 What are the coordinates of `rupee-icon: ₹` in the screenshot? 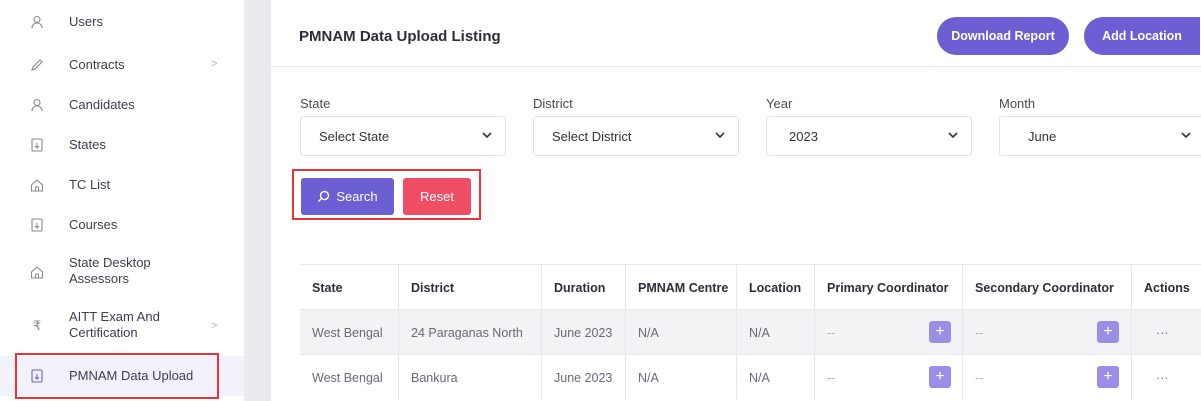 It's located at (37, 325).